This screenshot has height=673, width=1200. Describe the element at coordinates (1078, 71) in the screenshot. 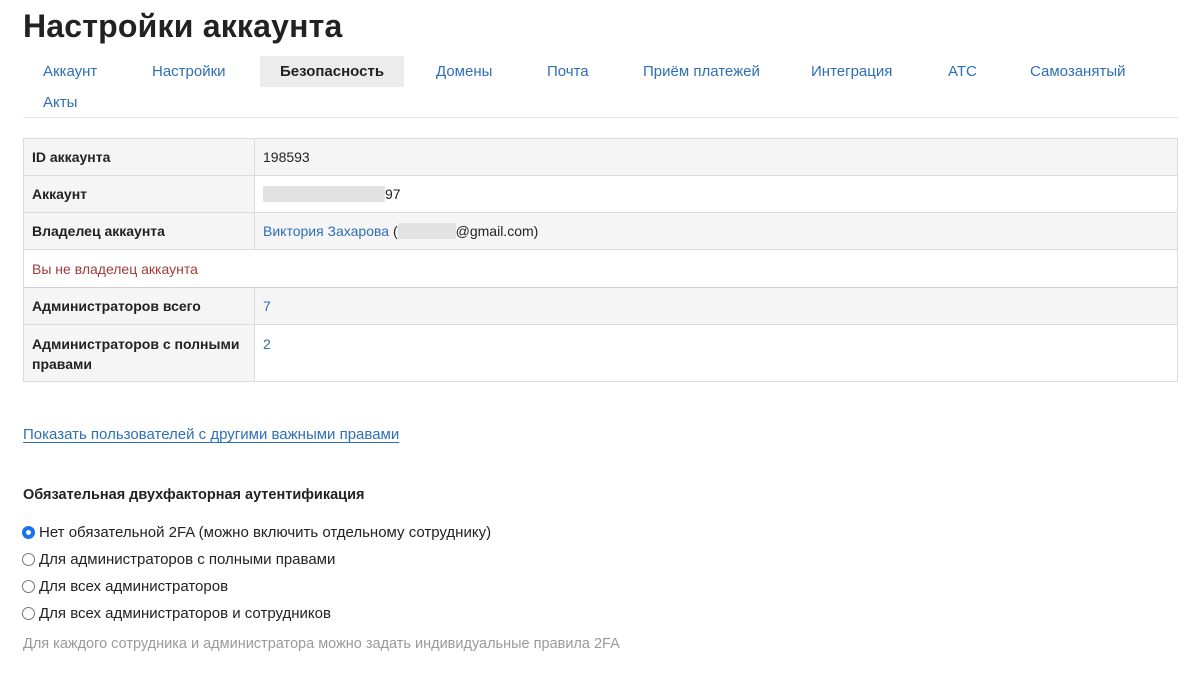

I see `tab-self-employed: Самозанятый` at that location.